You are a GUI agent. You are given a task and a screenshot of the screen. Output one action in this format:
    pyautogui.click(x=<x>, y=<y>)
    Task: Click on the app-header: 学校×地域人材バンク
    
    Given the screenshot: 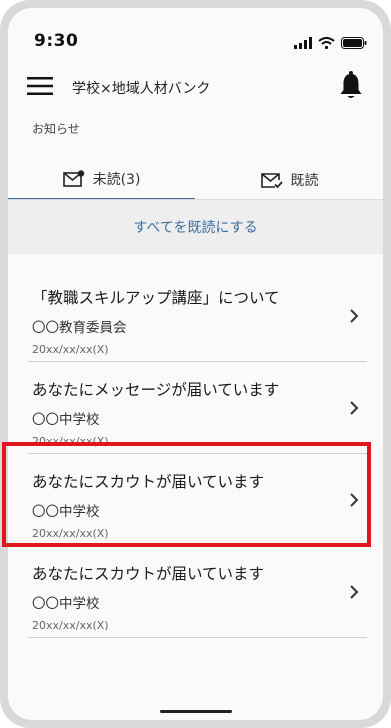 What is the action you would take?
    pyautogui.click(x=195, y=87)
    